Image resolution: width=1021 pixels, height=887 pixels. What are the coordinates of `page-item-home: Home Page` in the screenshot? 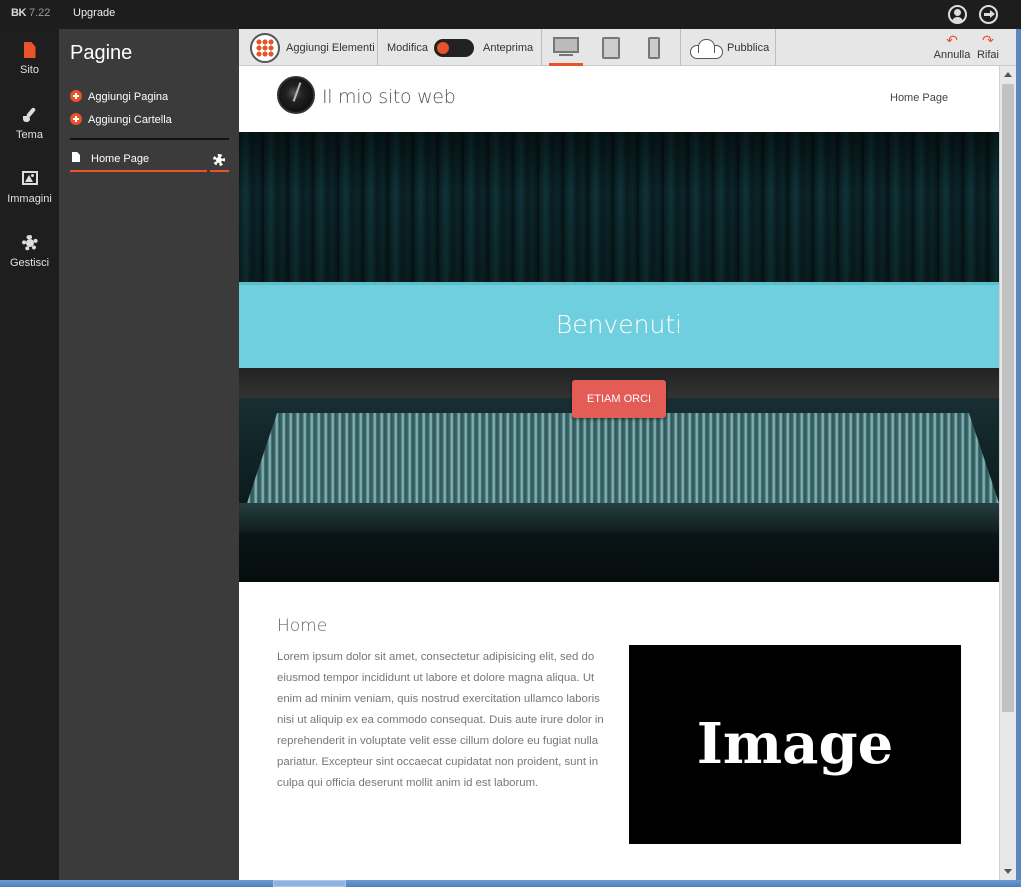 It's located at (138, 161).